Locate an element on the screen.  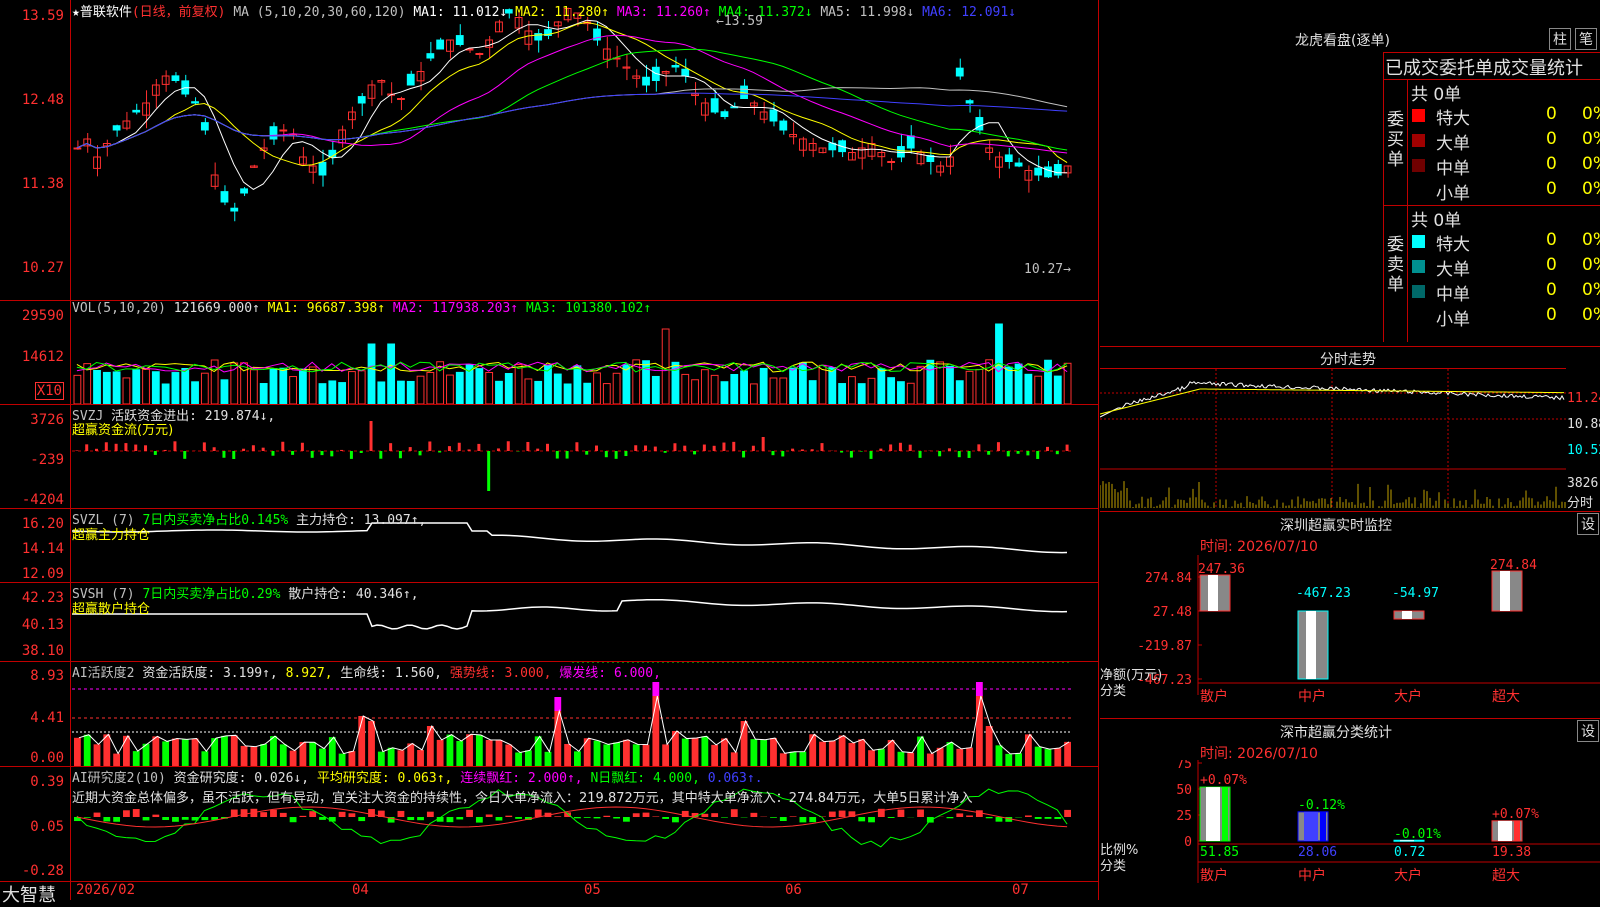
research-yaxis: 0.39 0.05 -0.28 is located at coordinates (35, 824).